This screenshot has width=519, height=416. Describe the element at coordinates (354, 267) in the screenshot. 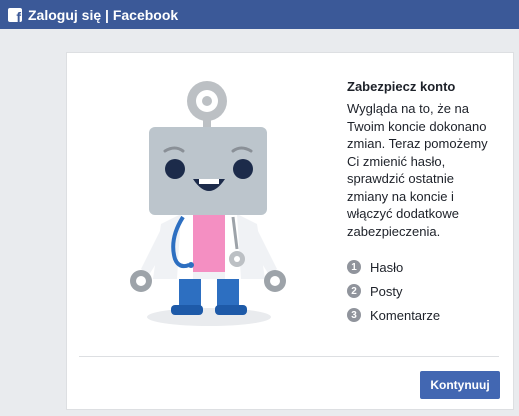

I see `step-number-badge: 1` at that location.